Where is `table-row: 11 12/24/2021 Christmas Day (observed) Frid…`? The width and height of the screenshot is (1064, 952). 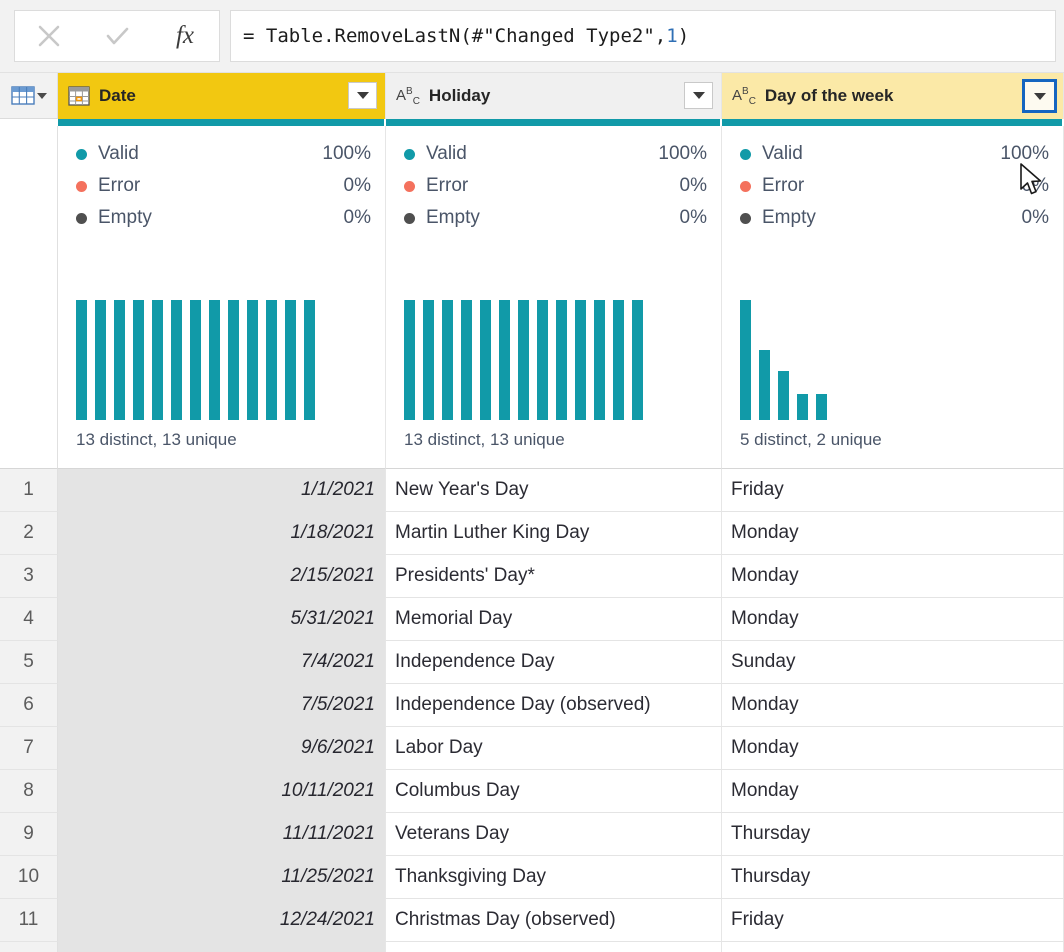
table-row: 11 12/24/2021 Christmas Day (observed) Frid… is located at coordinates (532, 920).